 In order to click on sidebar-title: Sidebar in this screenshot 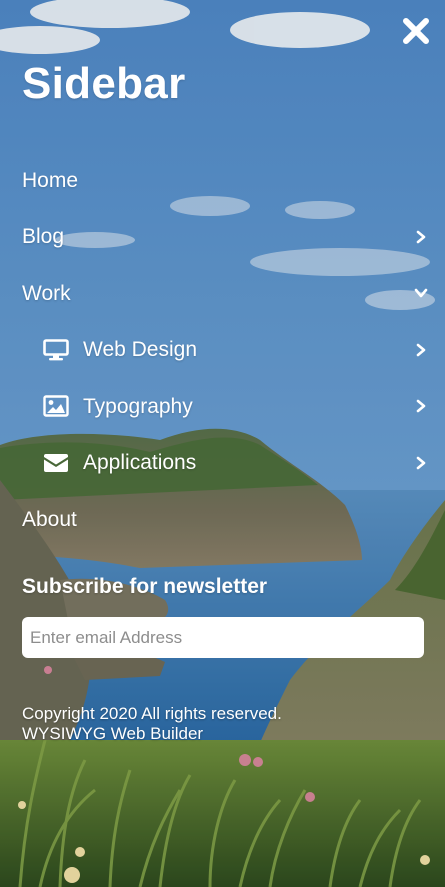, I will do `click(104, 83)`.